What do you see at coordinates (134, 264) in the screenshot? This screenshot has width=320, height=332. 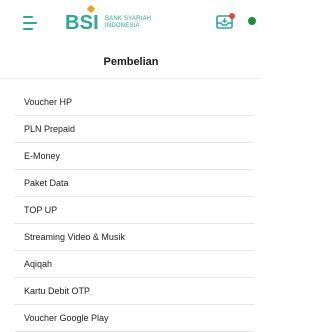 I see `menu-item-aqiqah: Aqiqah` at bounding box center [134, 264].